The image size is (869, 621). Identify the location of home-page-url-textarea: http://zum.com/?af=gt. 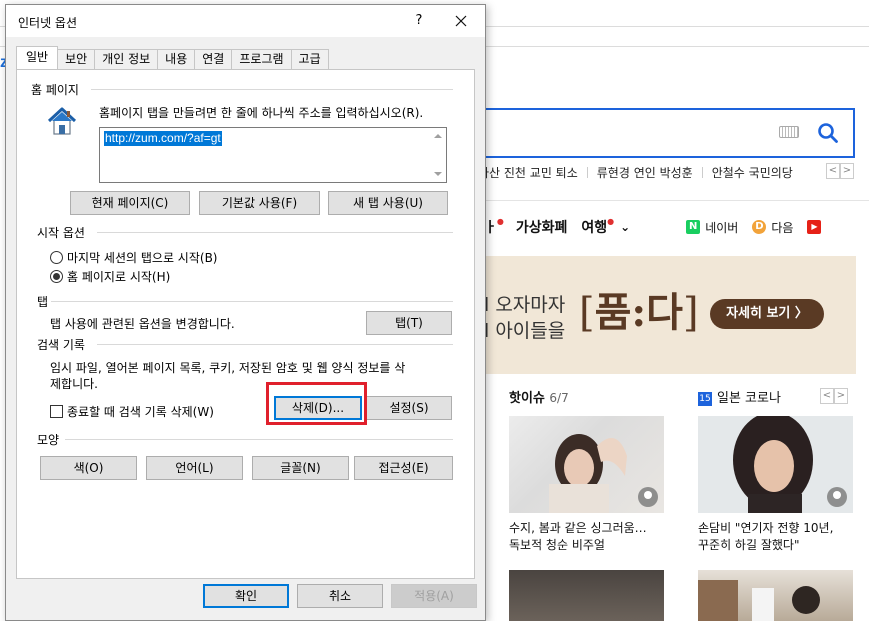
(273, 155).